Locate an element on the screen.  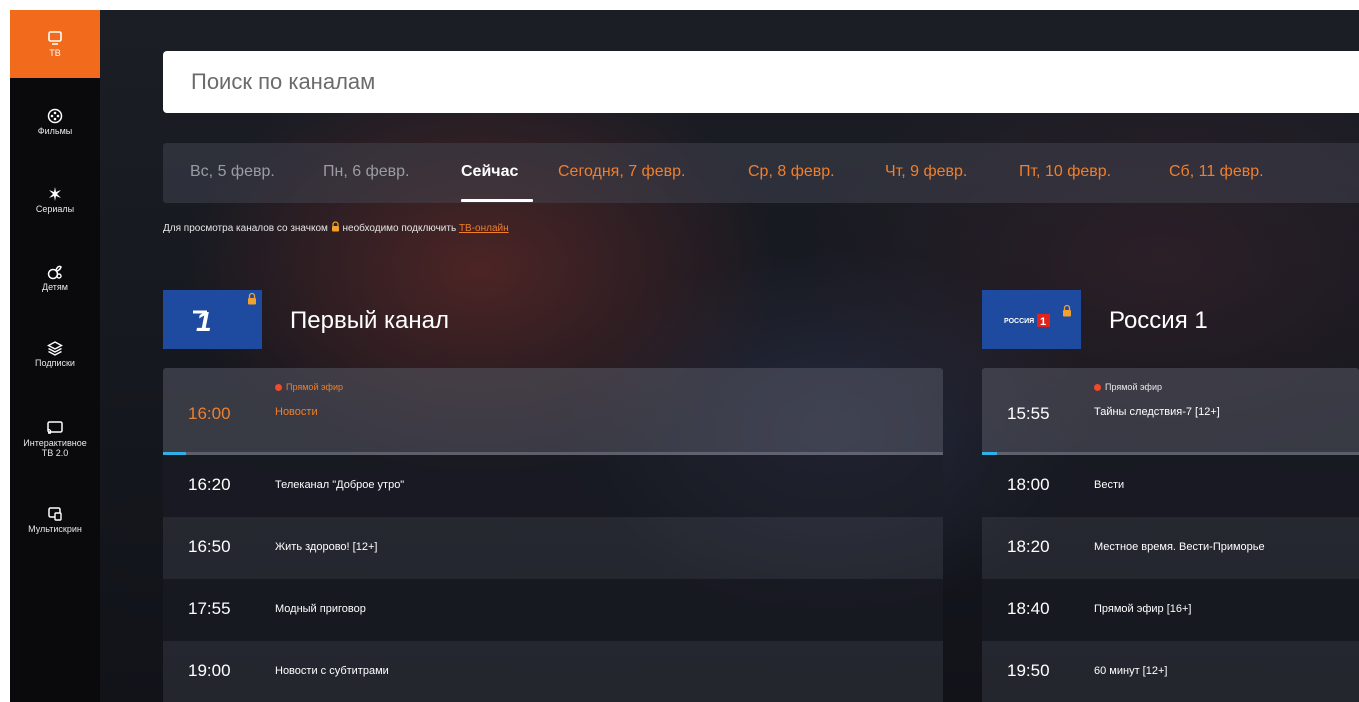
sidebar-item-films: Фильмы is located at coordinates (55, 122).